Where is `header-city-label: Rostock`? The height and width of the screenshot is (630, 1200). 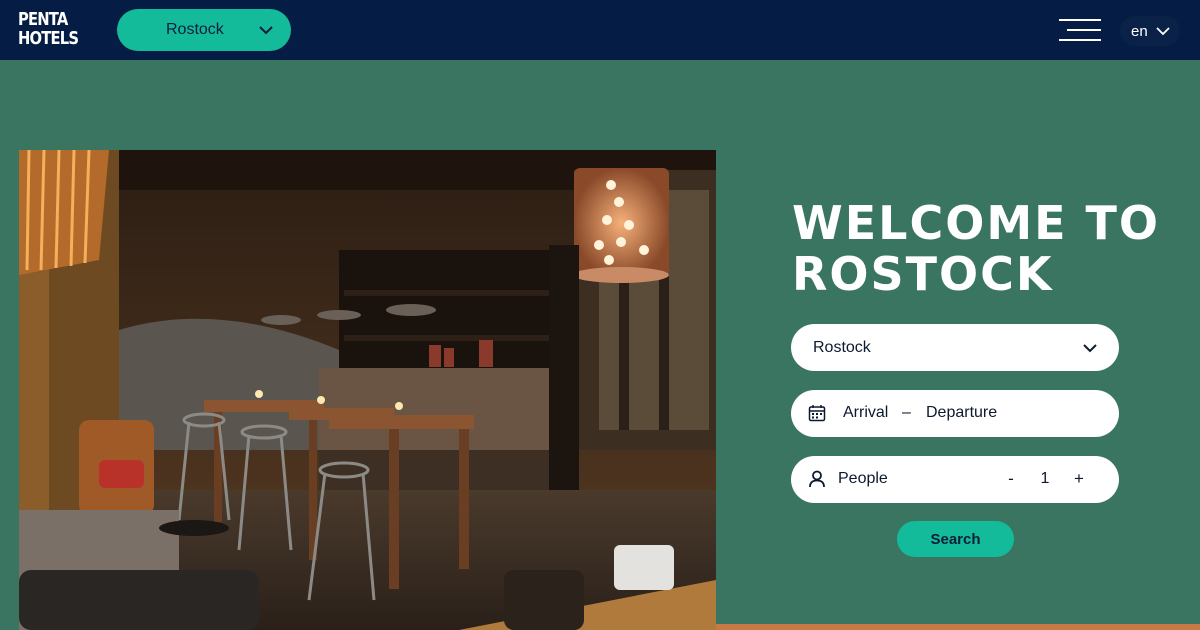 header-city-label: Rostock is located at coordinates (195, 29).